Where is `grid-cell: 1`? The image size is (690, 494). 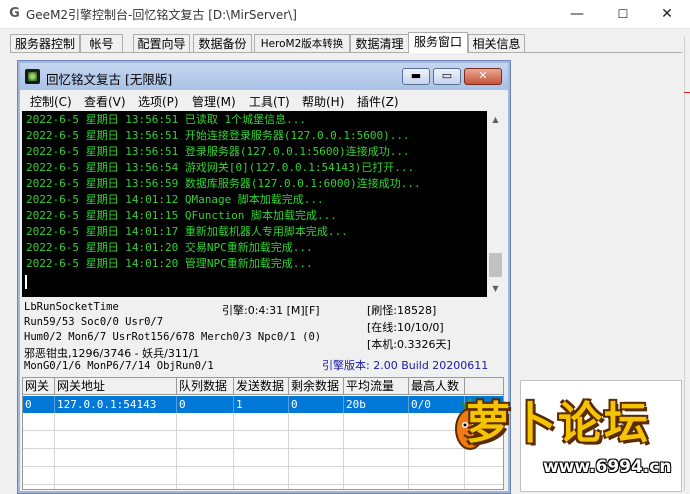 grid-cell: 1 is located at coordinates (261, 404).